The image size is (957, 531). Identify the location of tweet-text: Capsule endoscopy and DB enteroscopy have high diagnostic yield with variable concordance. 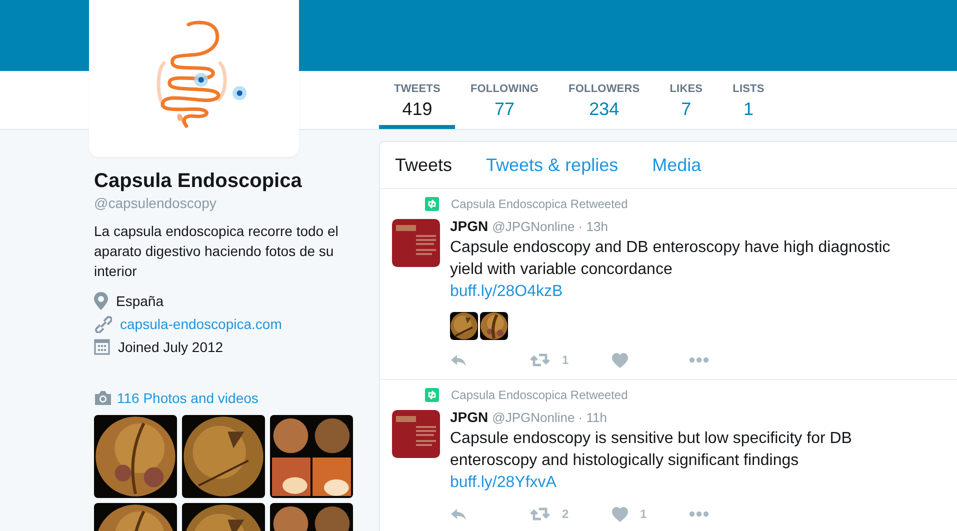
(671, 259).